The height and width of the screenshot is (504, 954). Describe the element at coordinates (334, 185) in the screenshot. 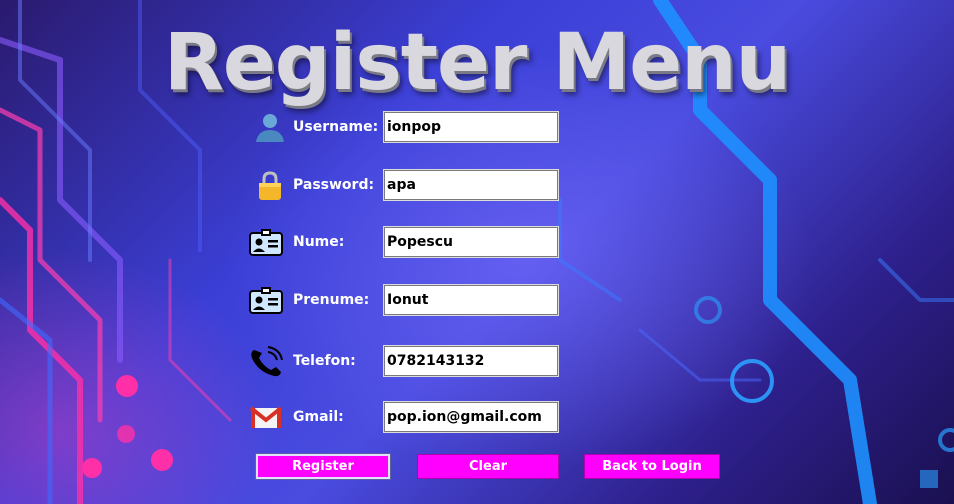

I see `password-label: Password:` at that location.